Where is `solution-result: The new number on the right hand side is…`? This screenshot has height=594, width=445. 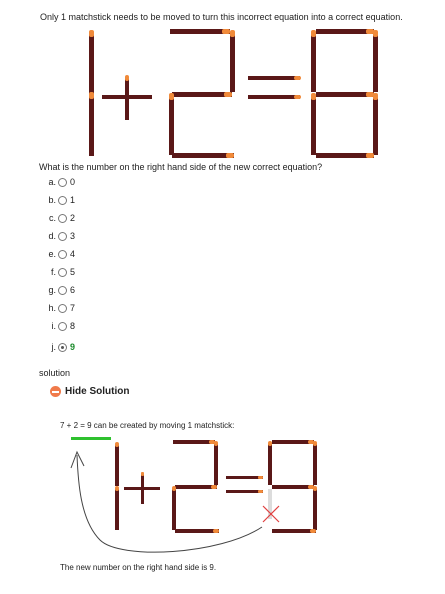
solution-result: The new number on the right hand side is… is located at coordinates (138, 567).